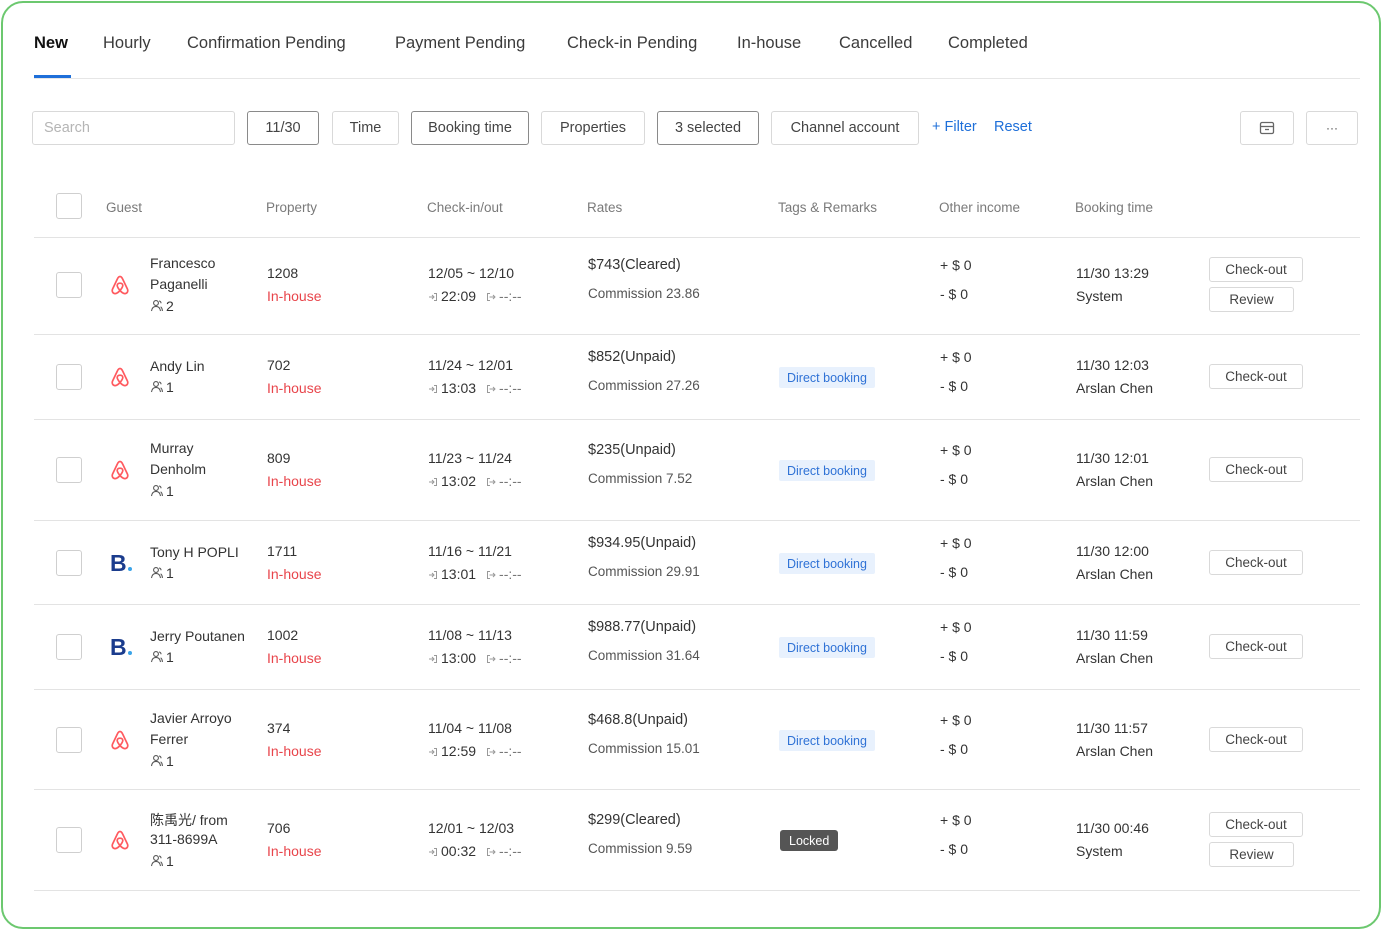  What do you see at coordinates (470, 458) in the screenshot?
I see `stay-dates: 11/23 ~ 11/24` at bounding box center [470, 458].